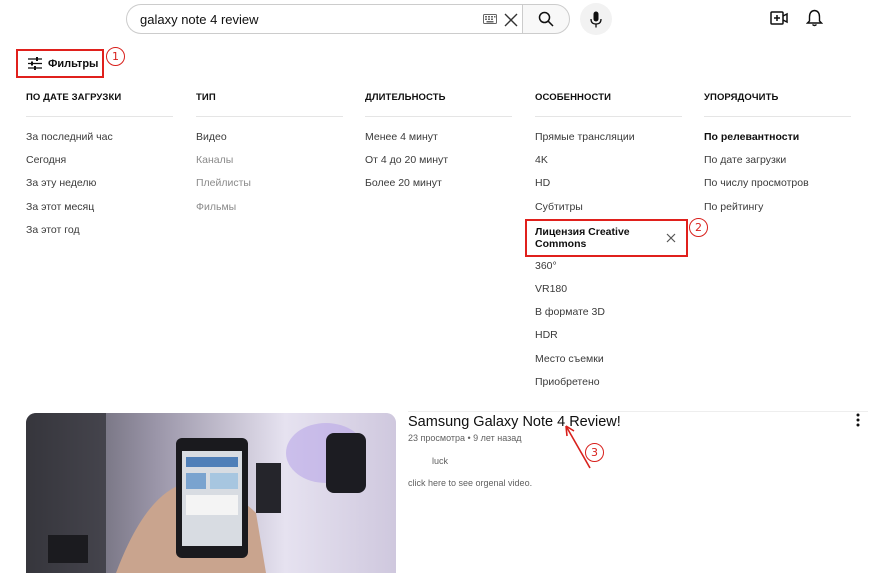 The image size is (877, 573). I want to click on filters-button: Фильтры, so click(60, 63).